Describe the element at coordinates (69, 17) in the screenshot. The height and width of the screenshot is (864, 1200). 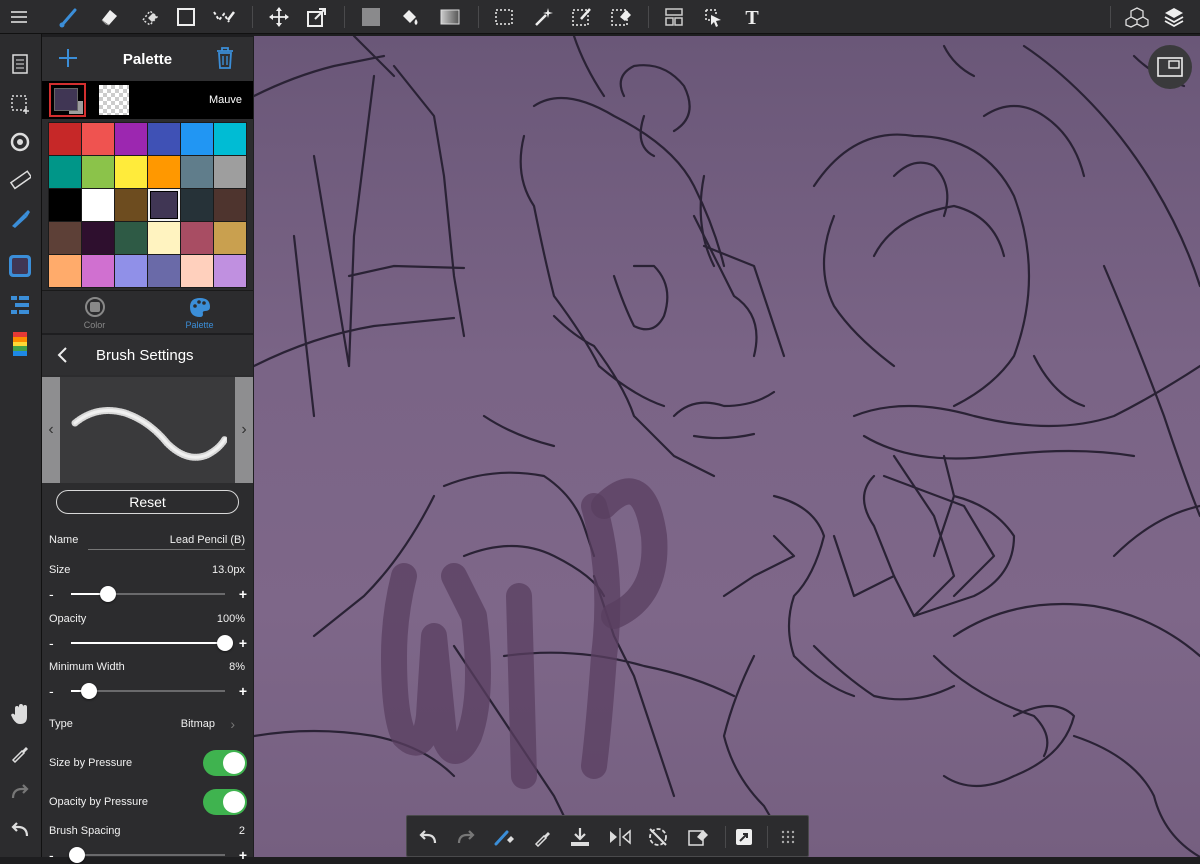
I see `brush-tool-icon` at that location.